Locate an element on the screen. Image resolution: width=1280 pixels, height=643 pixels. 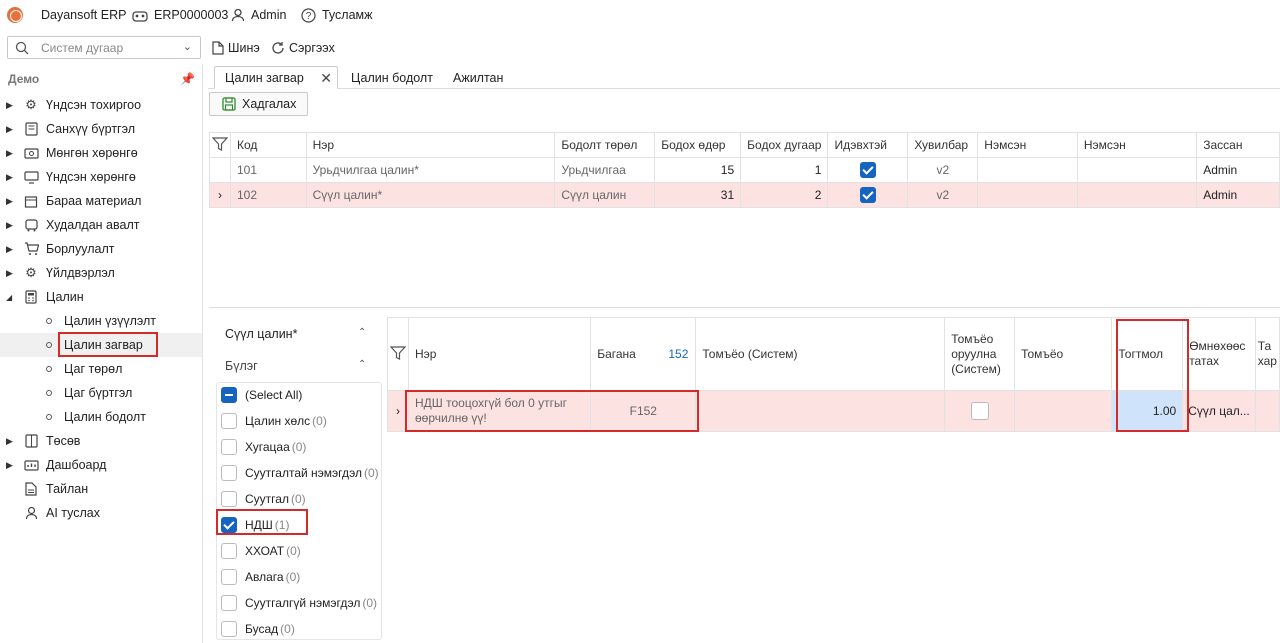
column-header-prev-pull: Өмнөхөөс татах is located at coordinates (1219, 354).